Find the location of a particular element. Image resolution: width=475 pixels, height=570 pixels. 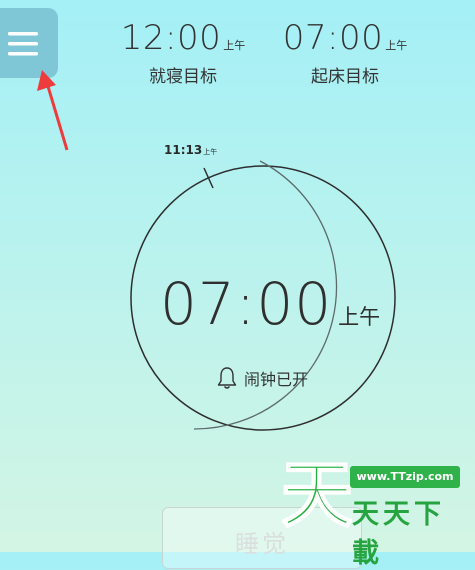

bedtime-marker is located at coordinates (208, 178).